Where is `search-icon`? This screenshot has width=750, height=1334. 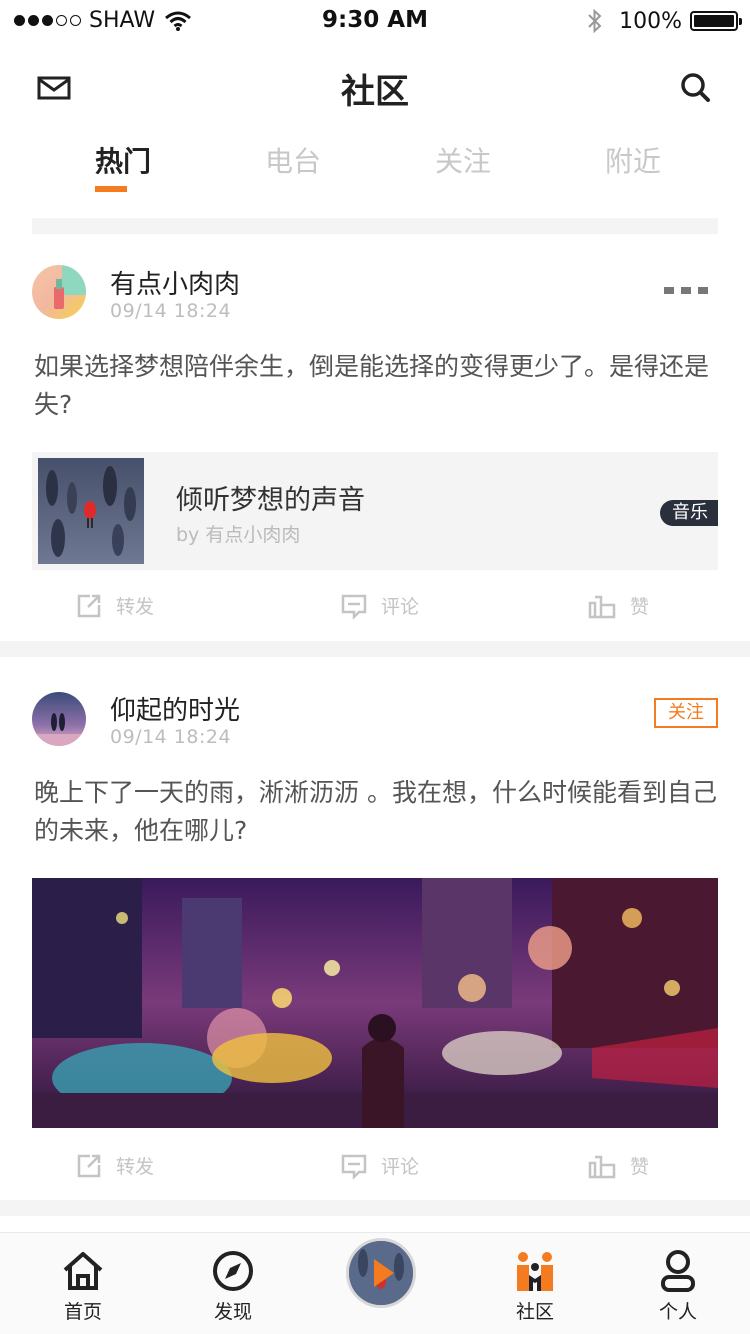
search-icon is located at coordinates (695, 87).